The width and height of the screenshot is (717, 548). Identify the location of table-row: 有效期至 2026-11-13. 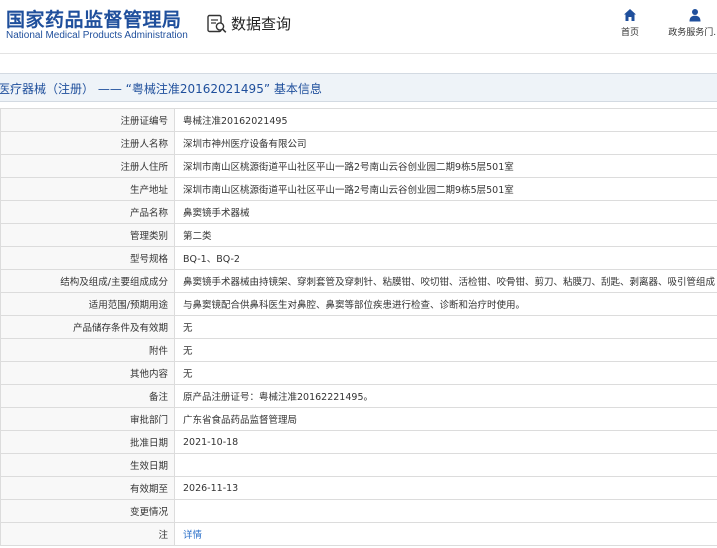
(358, 488).